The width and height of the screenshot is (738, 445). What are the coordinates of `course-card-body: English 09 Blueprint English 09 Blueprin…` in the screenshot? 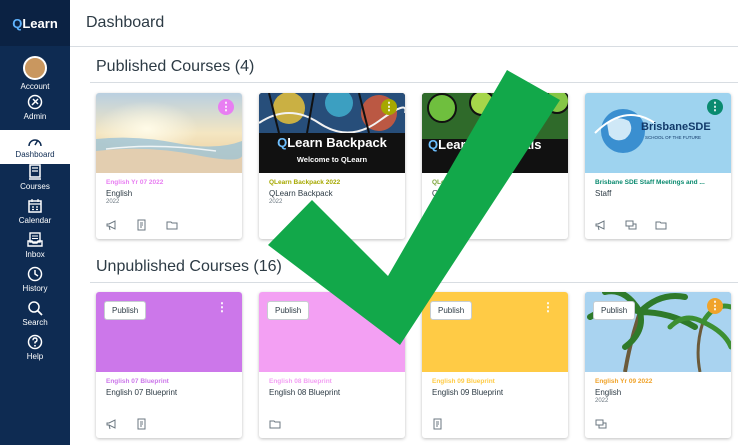 It's located at (497, 387).